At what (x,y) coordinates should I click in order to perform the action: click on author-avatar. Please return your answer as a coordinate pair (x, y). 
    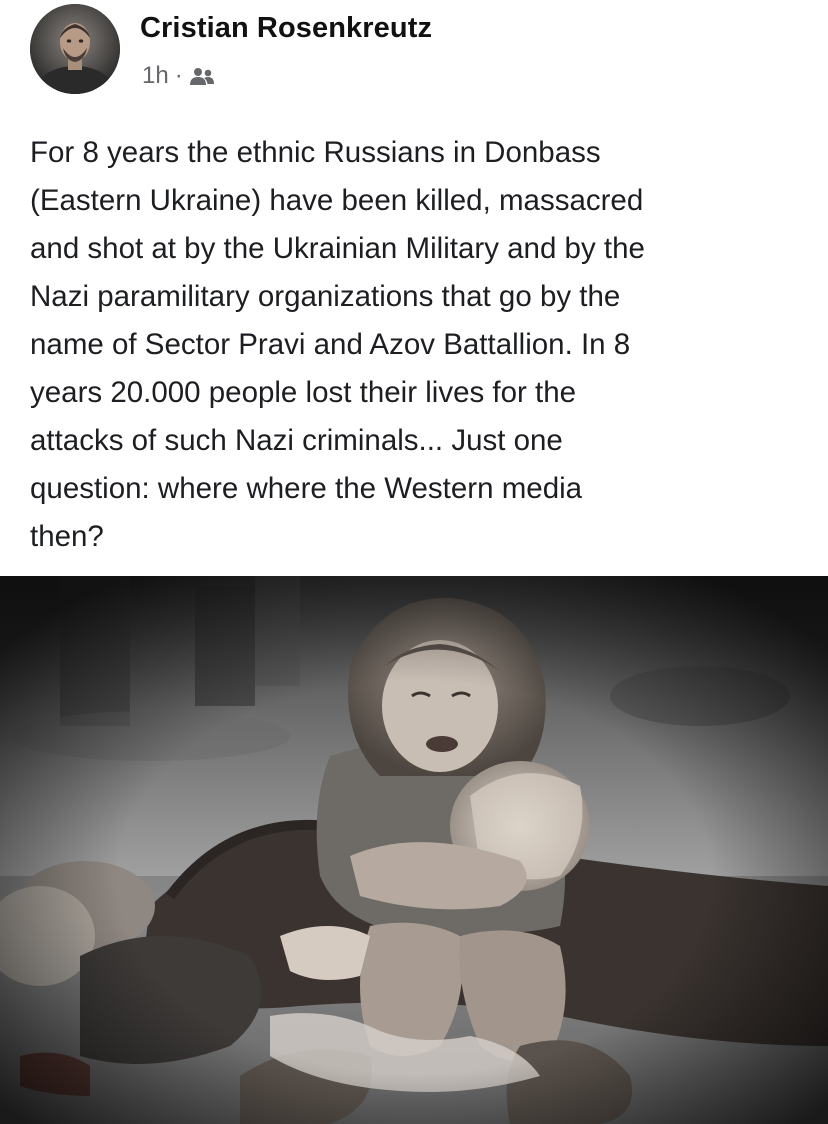
    Looking at the image, I should click on (75, 49).